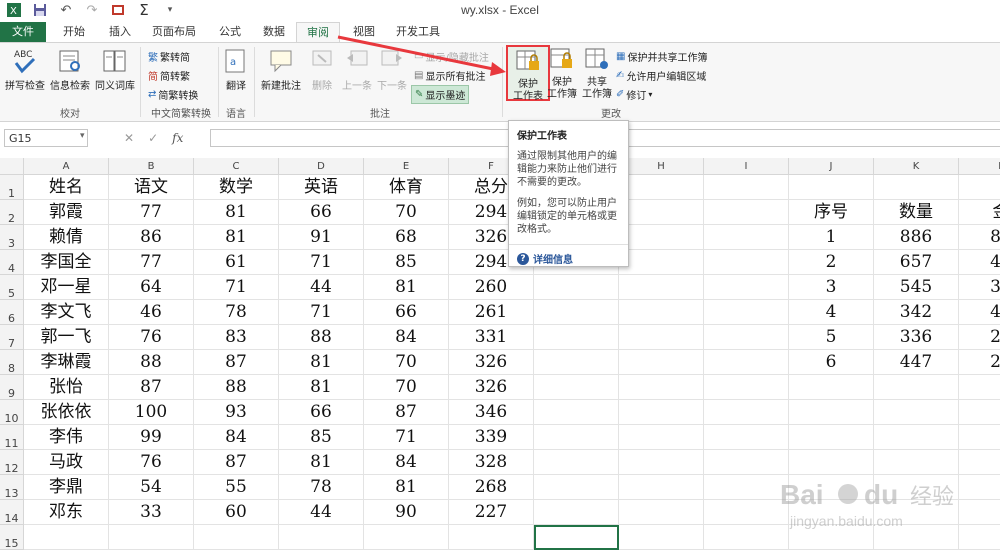  Describe the element at coordinates (151, 362) in the screenshot. I see `cell-B8: 88` at that location.